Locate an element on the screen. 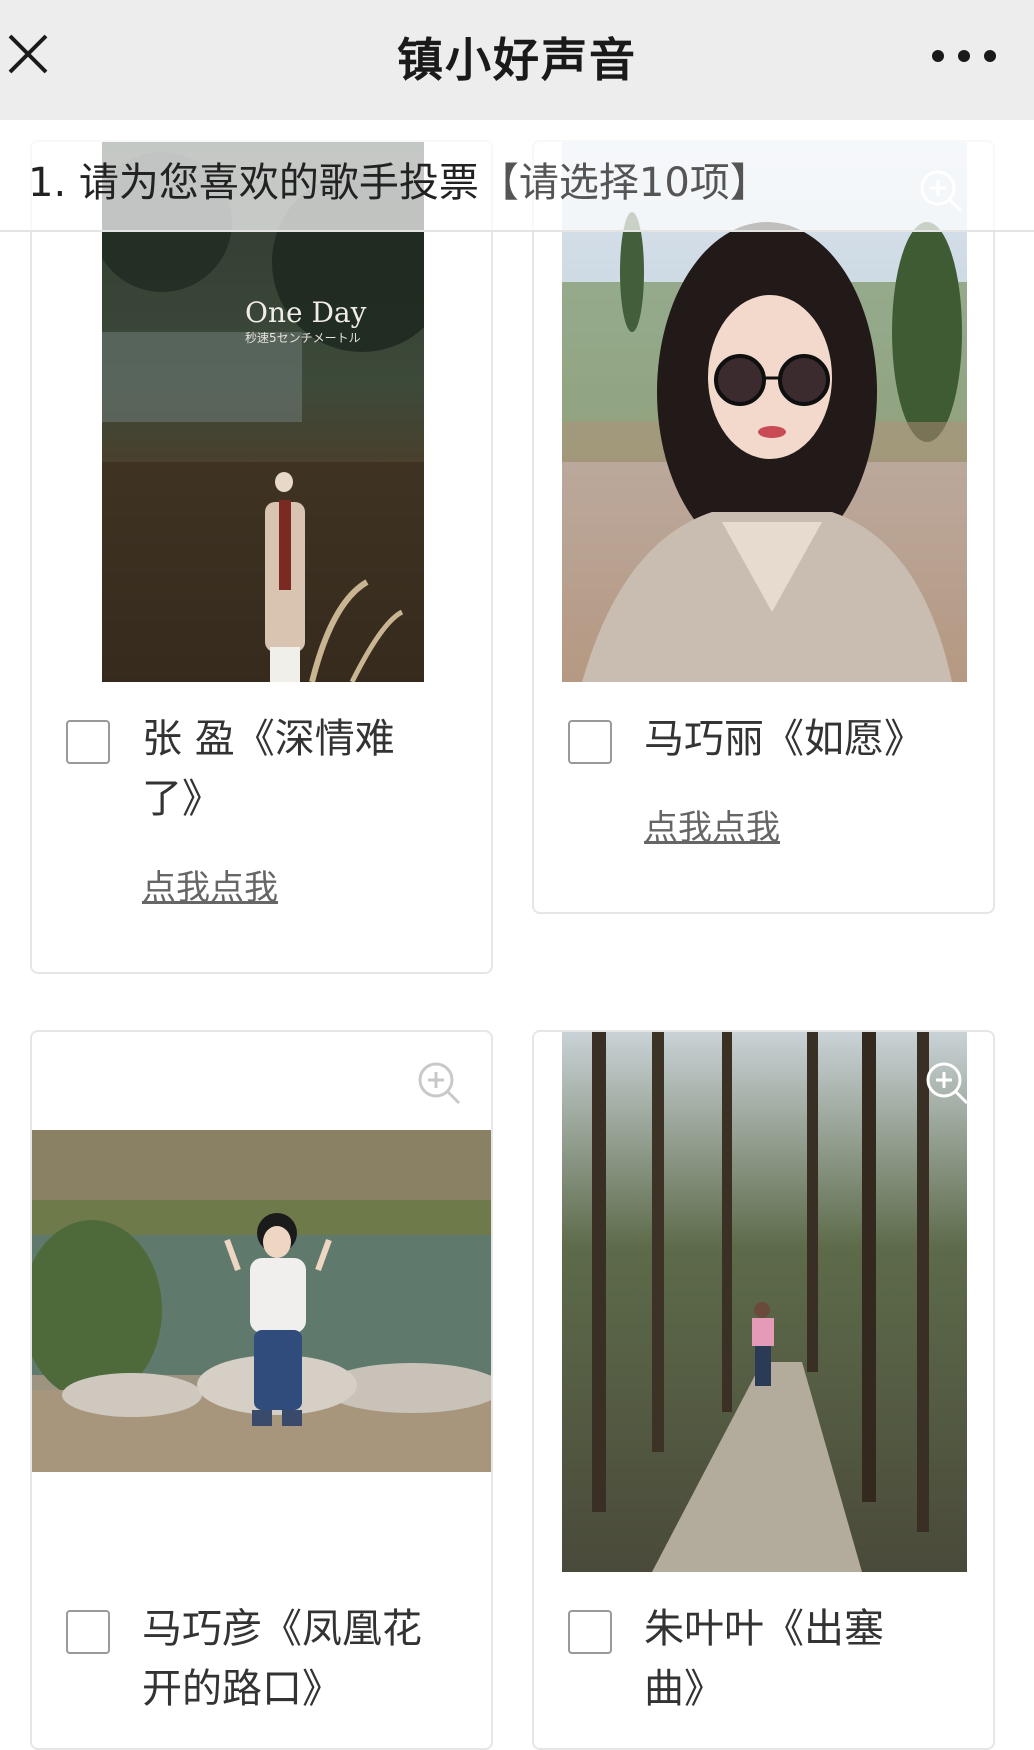 The image size is (1034, 1750). photo-subtitle-text: 秒速5センチメートル is located at coordinates (303, 338).